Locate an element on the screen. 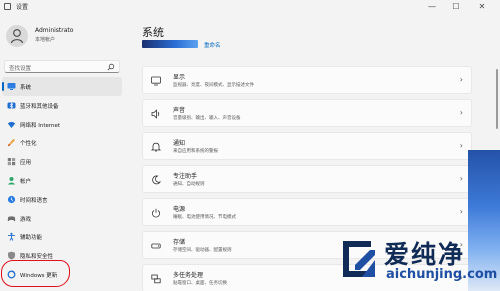 This screenshot has height=291, width=500. avatar is located at coordinates (17, 36).